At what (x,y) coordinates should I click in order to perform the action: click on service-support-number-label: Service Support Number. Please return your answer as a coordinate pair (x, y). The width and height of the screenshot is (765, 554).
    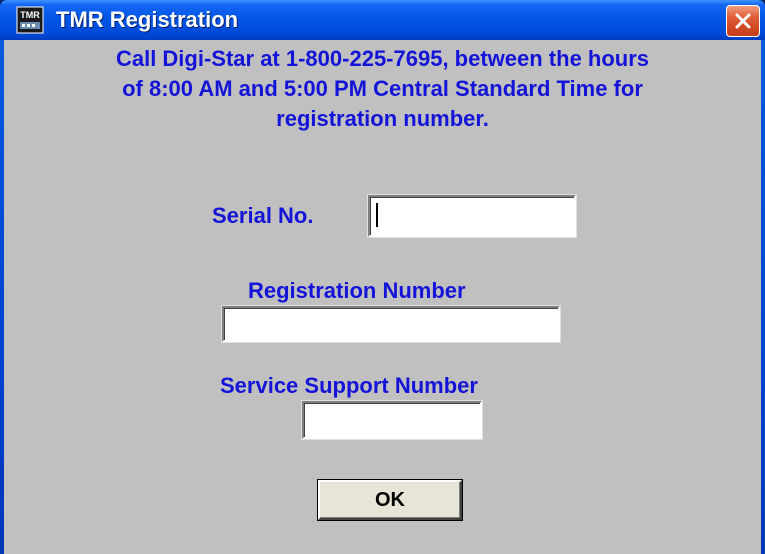
    Looking at the image, I should click on (349, 385).